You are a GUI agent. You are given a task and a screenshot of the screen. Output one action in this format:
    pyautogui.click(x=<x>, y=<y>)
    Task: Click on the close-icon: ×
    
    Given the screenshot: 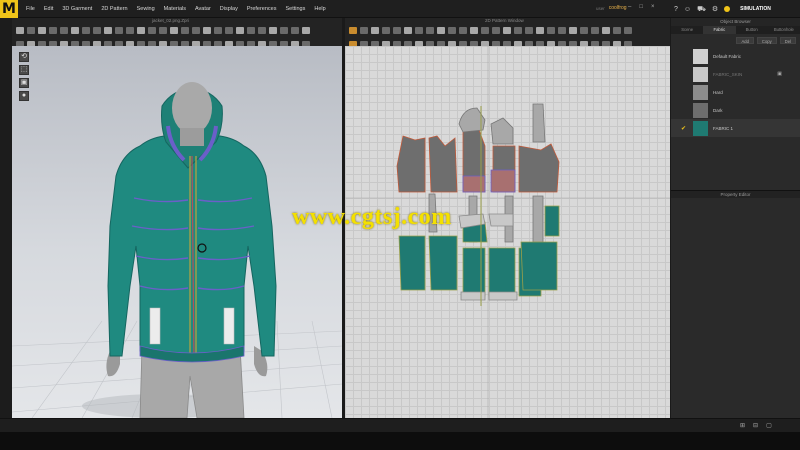 What is the action you would take?
    pyautogui.click(x=653, y=7)
    